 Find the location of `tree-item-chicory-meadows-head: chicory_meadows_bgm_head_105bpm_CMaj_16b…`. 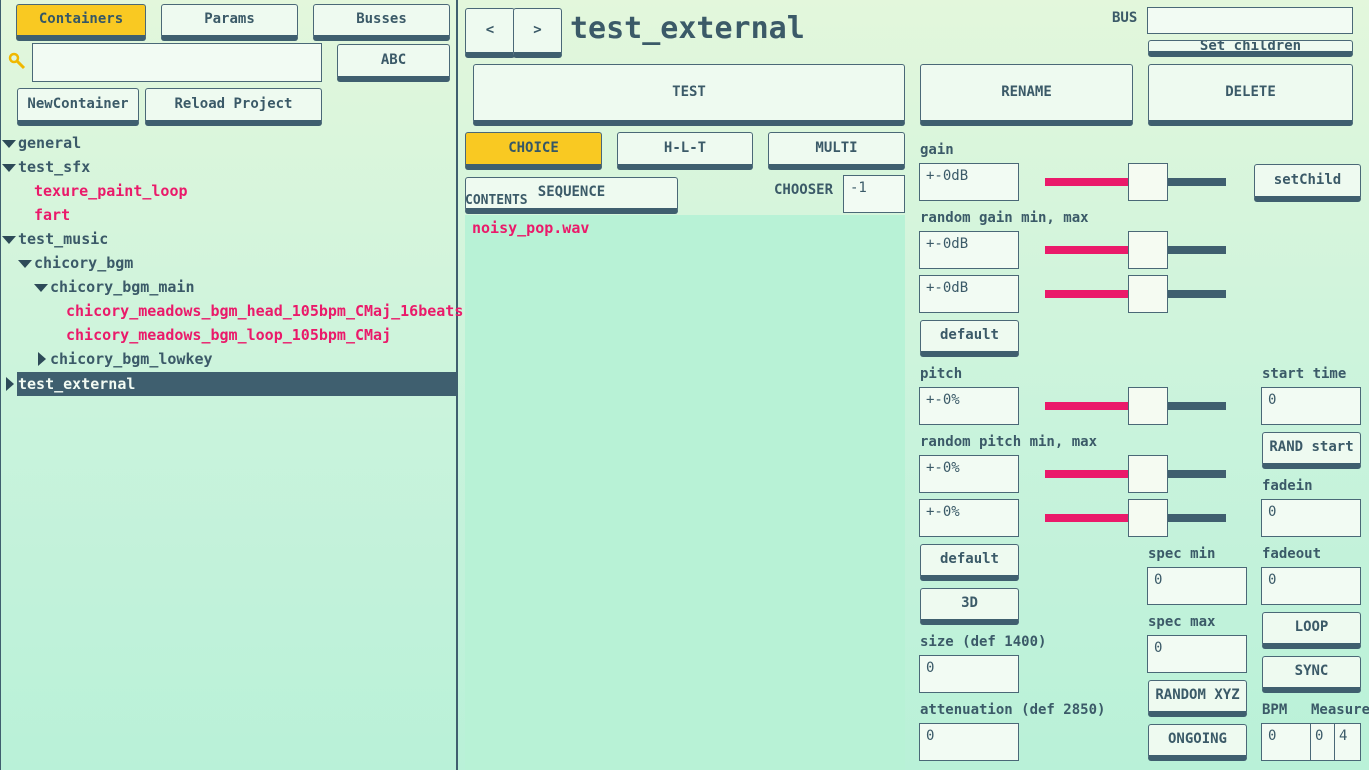

tree-item-chicory-meadows-head: chicory_meadows_bgm_head_105bpm_CMaj_16b… is located at coordinates (264, 311).